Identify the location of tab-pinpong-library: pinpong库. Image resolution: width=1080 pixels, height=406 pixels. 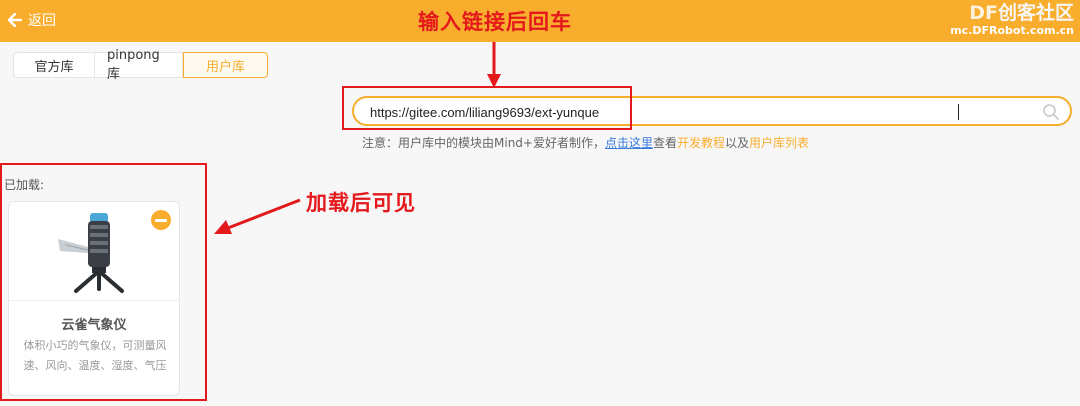
(139, 65).